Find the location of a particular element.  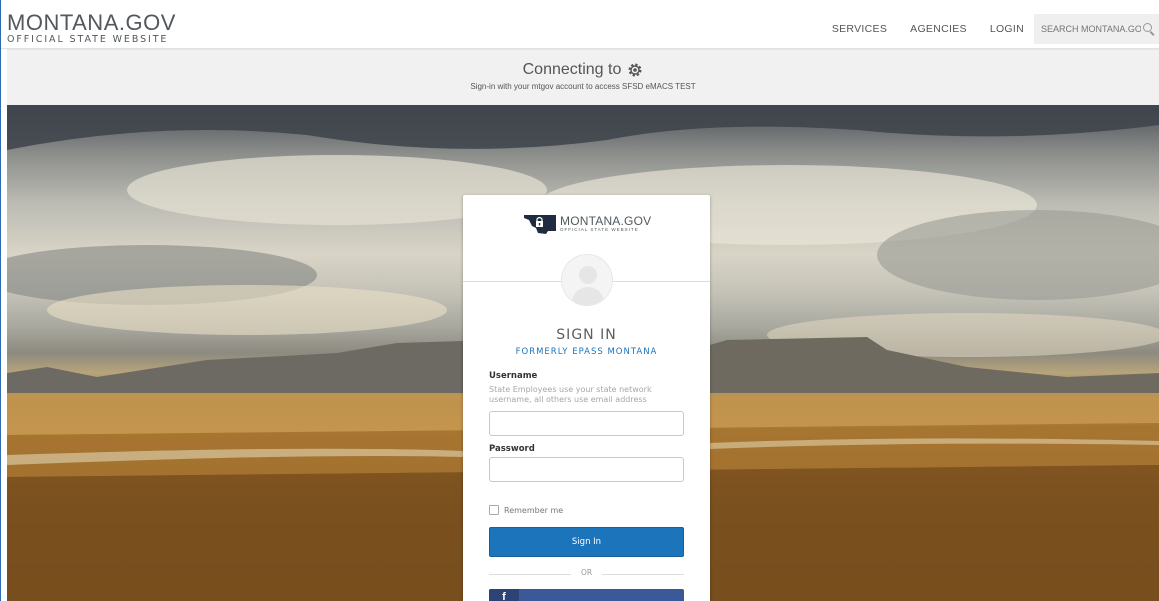

card-logo-subtitle: OFFICIAL STATE WEBSITE is located at coordinates (599, 230).